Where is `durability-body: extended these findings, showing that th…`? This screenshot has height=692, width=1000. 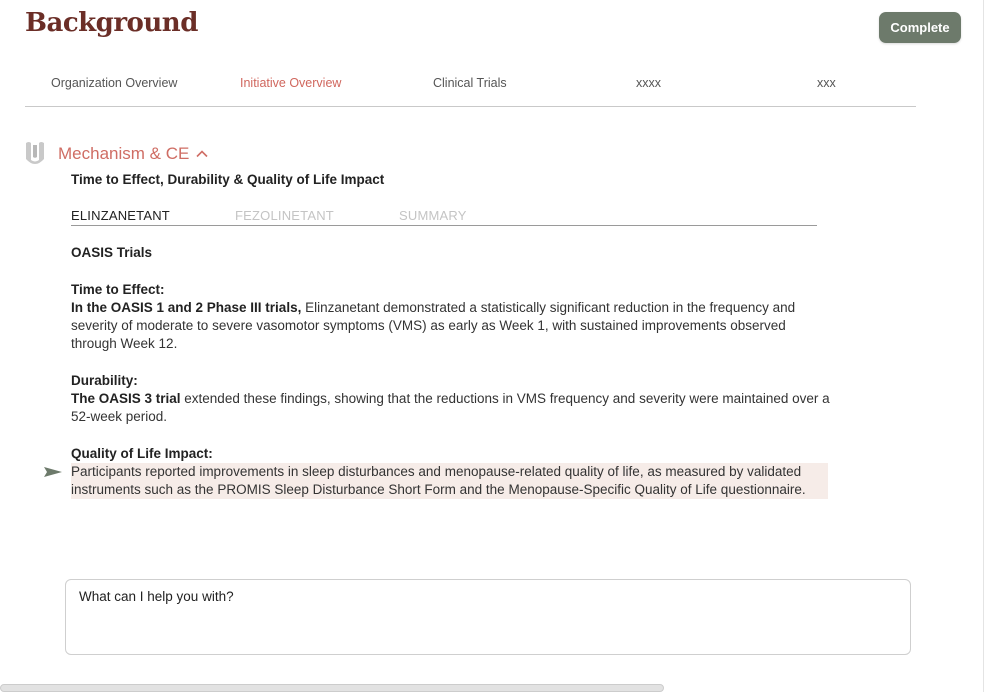 durability-body: extended these findings, showing that th… is located at coordinates (450, 407).